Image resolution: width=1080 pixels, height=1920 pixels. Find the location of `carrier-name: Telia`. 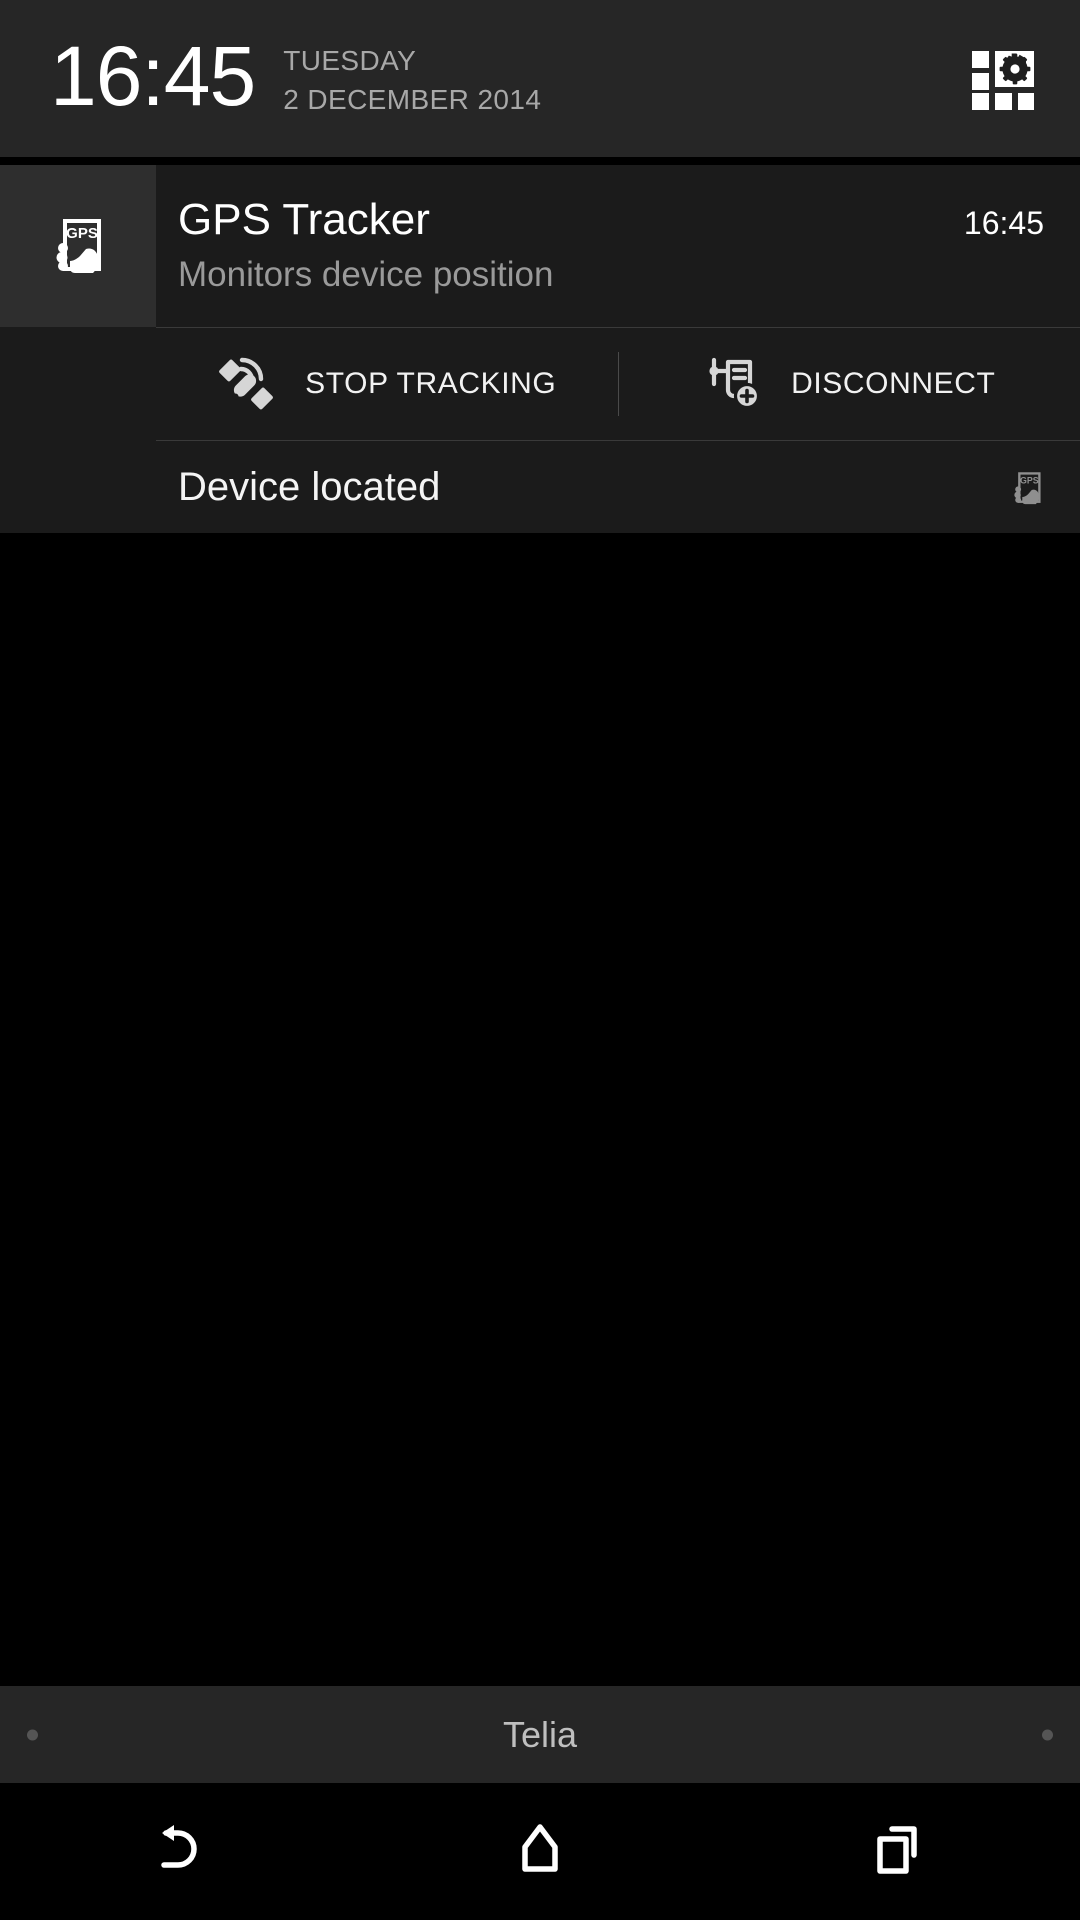

carrier-name: Telia is located at coordinates (540, 1734).